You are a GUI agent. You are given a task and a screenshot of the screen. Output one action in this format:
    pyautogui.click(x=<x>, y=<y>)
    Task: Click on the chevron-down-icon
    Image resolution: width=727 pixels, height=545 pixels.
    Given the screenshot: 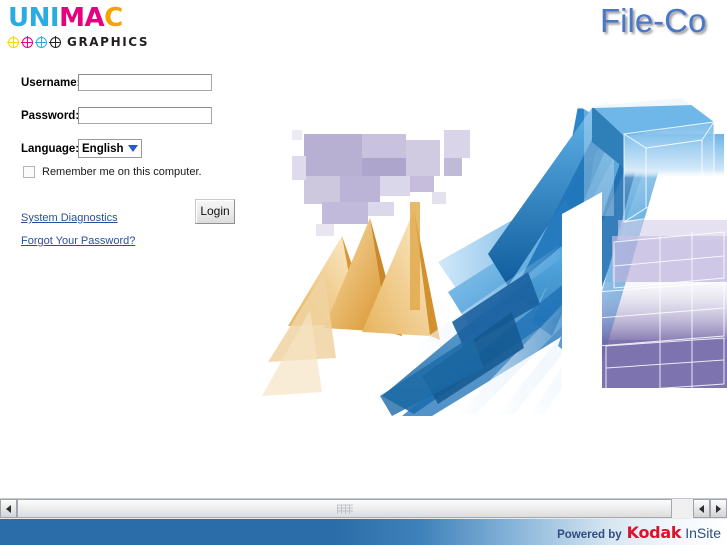 What is the action you would take?
    pyautogui.click(x=133, y=148)
    